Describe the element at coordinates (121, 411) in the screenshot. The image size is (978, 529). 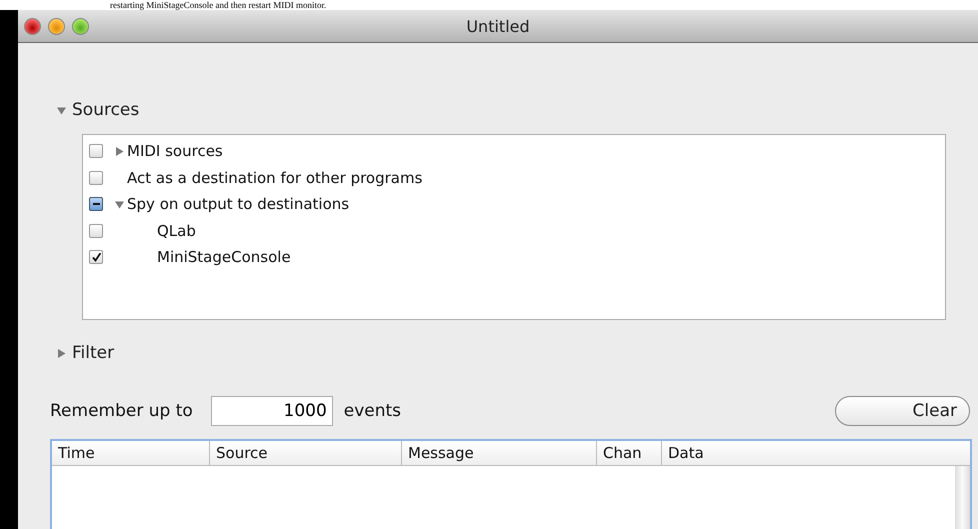
I see `field-label: Remember up to` at that location.